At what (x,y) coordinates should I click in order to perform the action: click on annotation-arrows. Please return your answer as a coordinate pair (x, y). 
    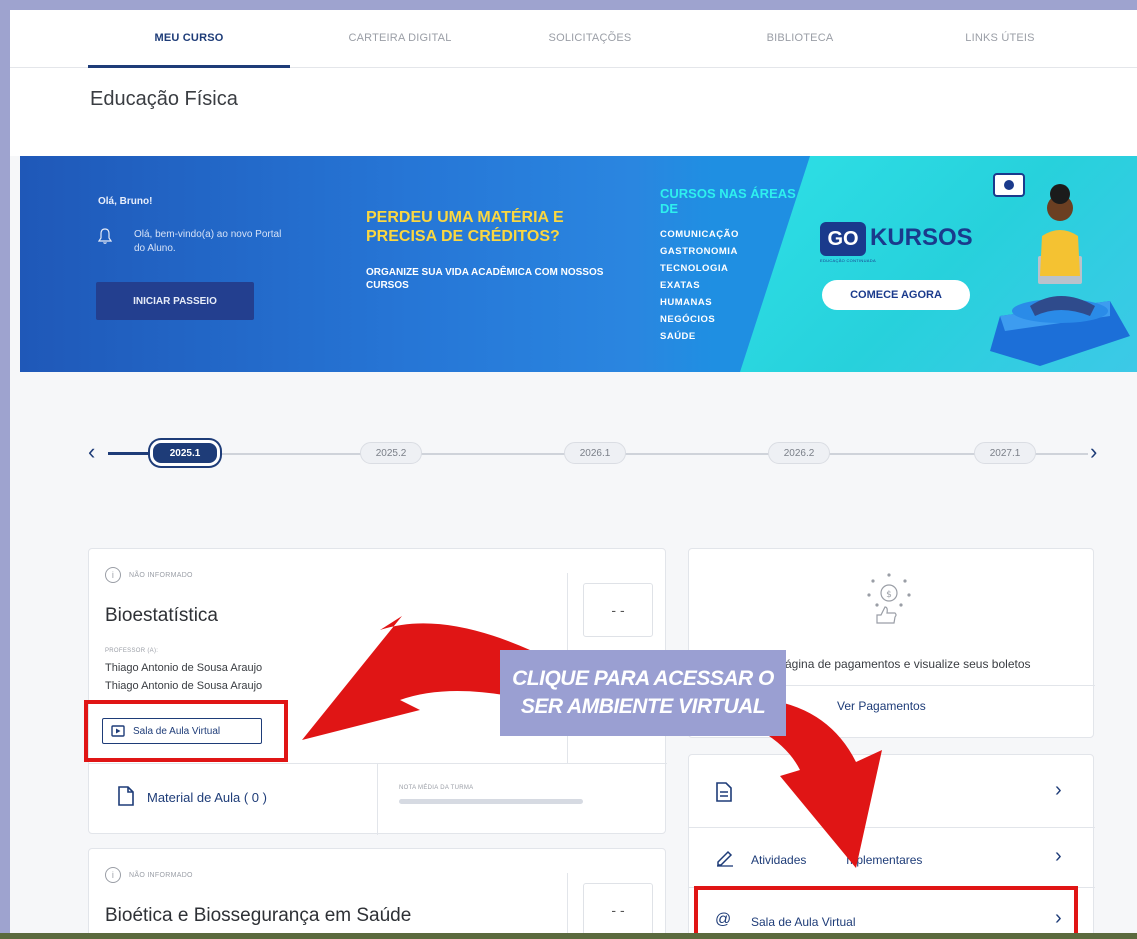
    Looking at the image, I should click on (592, 742).